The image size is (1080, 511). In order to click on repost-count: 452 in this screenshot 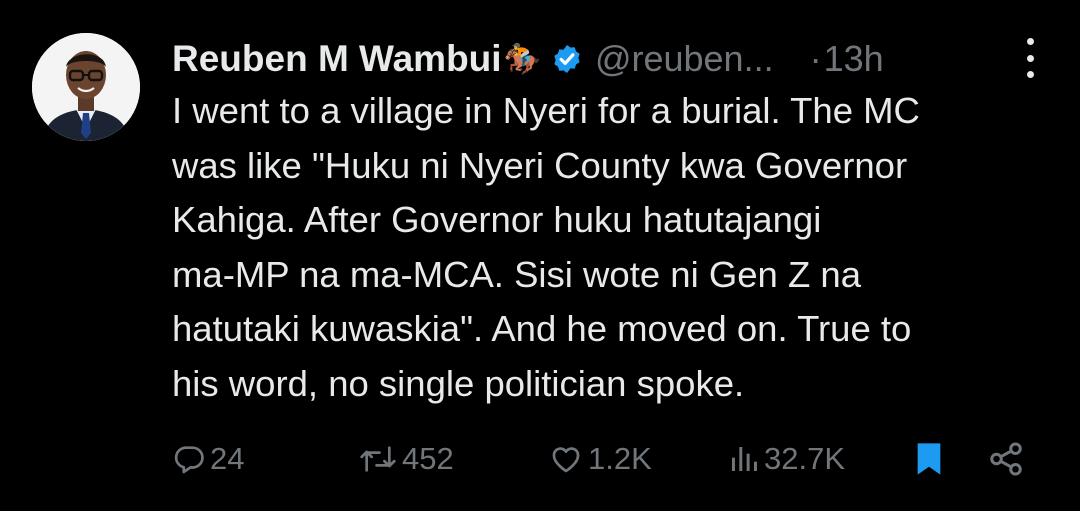, I will do `click(428, 458)`.